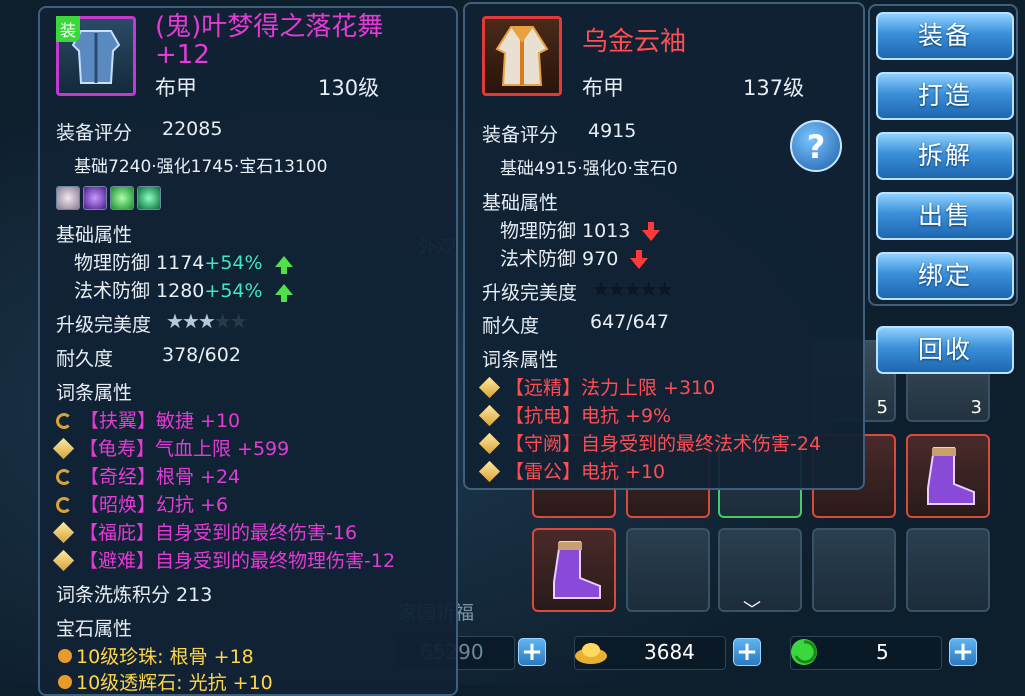 This screenshot has width=1025, height=696. I want to click on scroll-down-chevron-icon: ﹀, so click(752, 609).